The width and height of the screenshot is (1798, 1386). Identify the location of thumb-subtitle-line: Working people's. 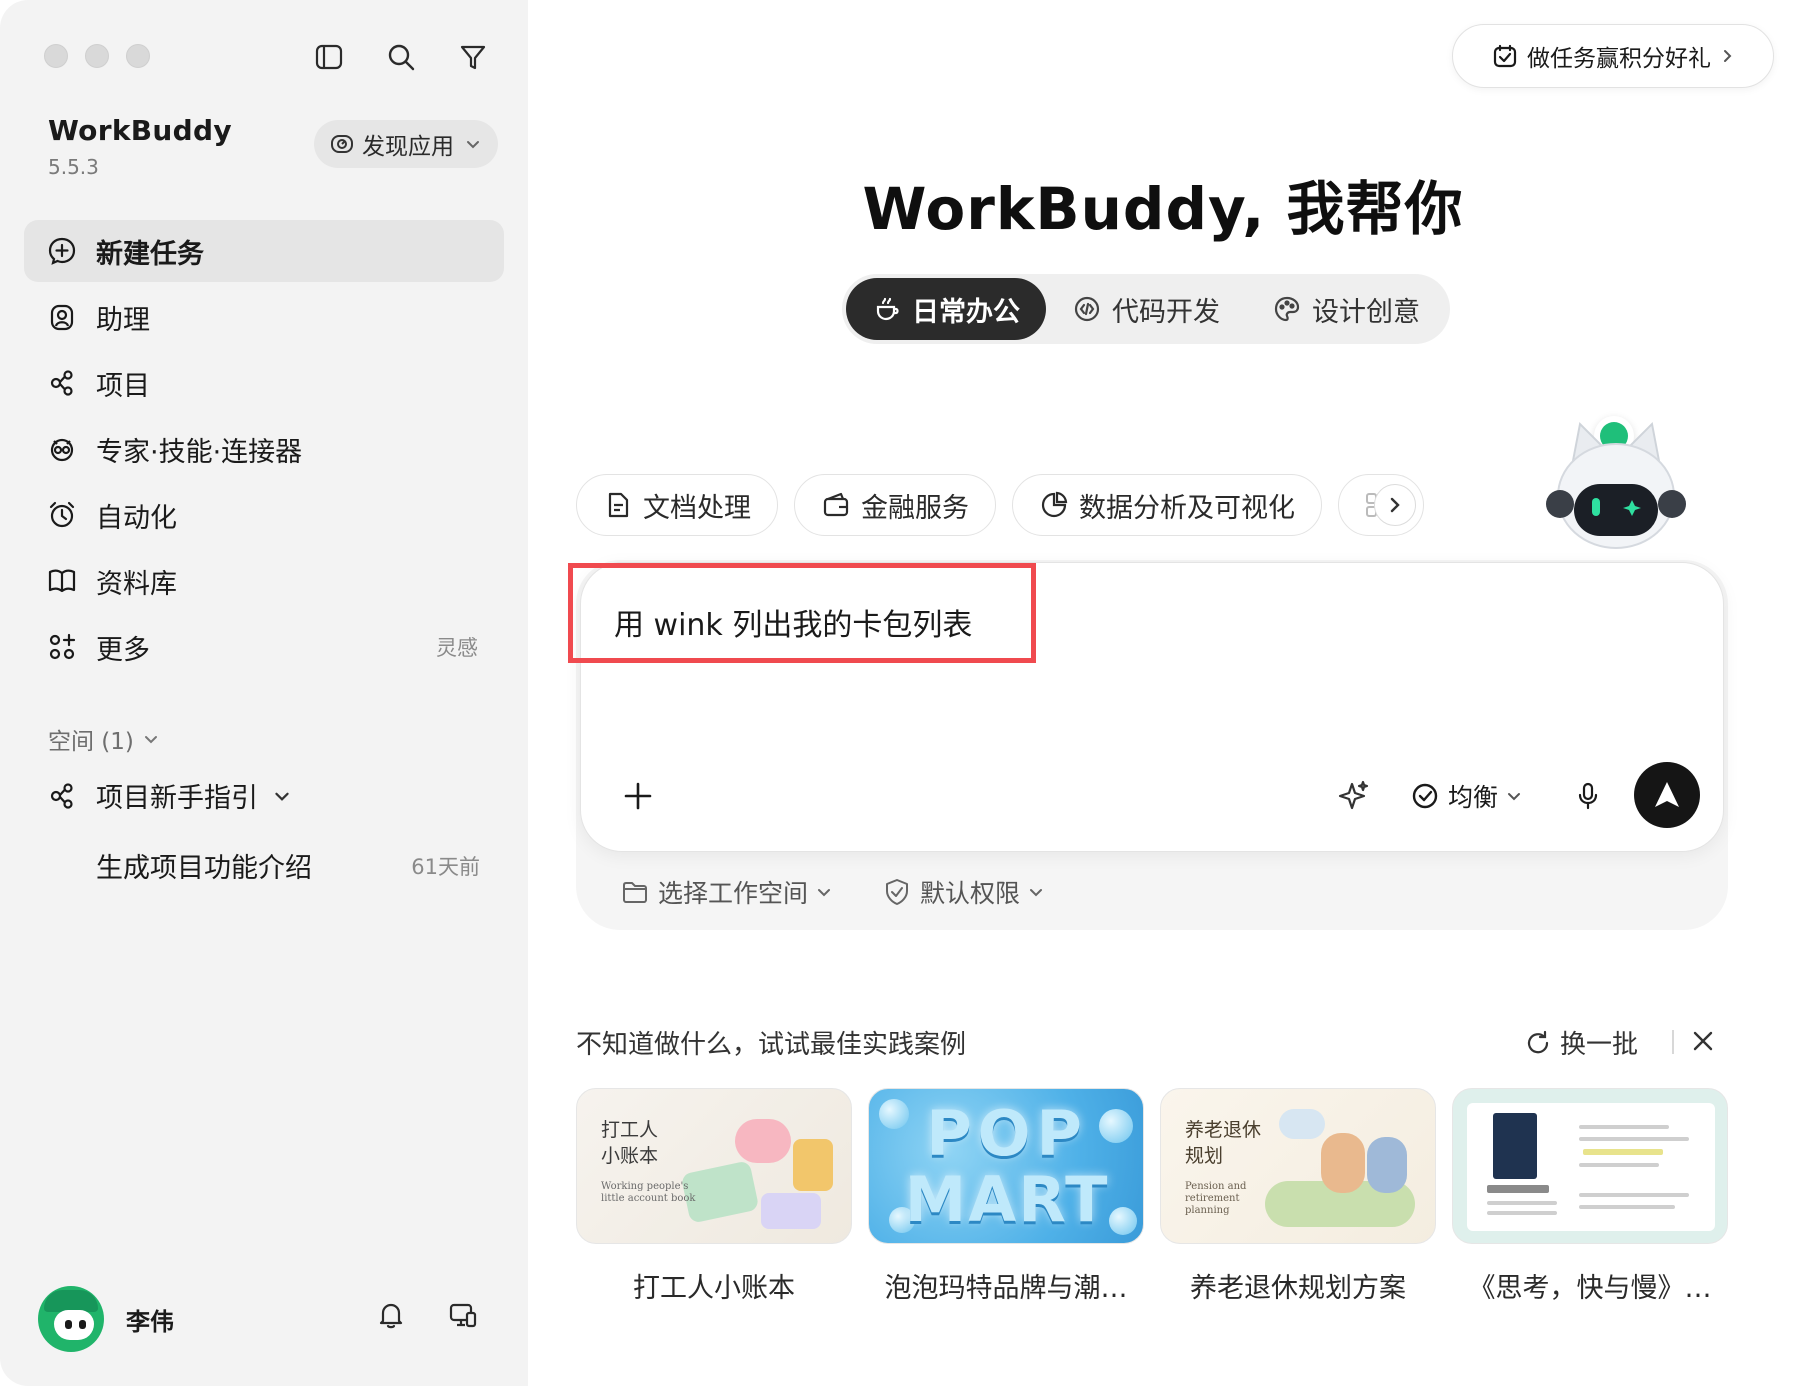
(645, 1186).